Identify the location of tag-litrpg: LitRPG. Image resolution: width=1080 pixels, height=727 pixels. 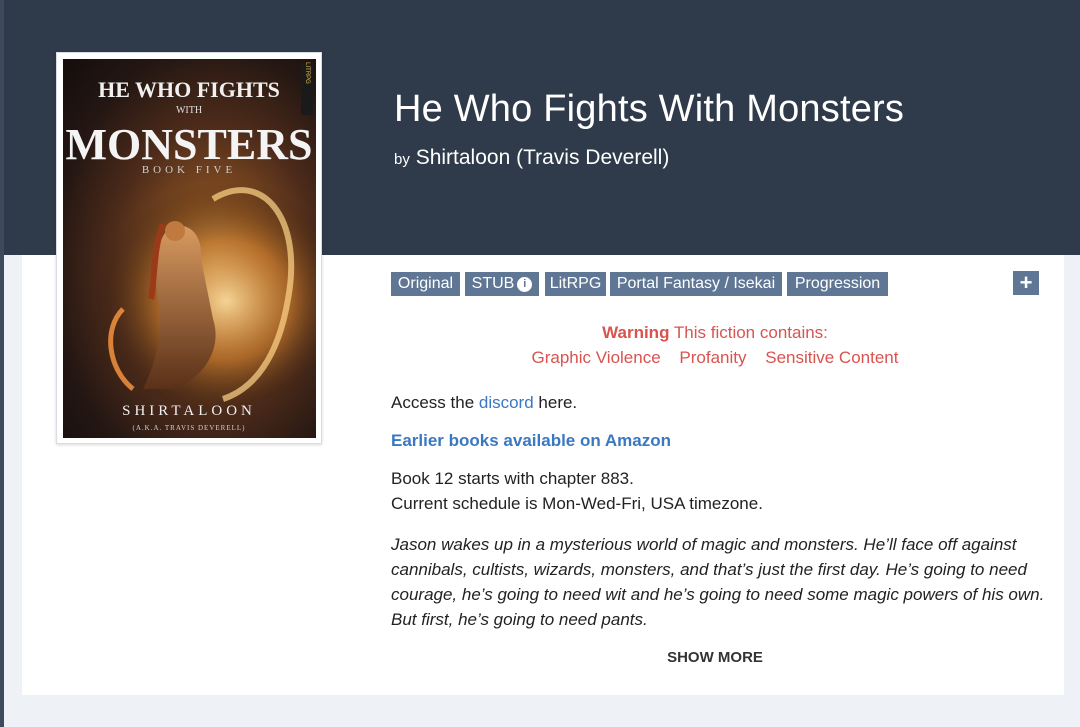
(575, 284).